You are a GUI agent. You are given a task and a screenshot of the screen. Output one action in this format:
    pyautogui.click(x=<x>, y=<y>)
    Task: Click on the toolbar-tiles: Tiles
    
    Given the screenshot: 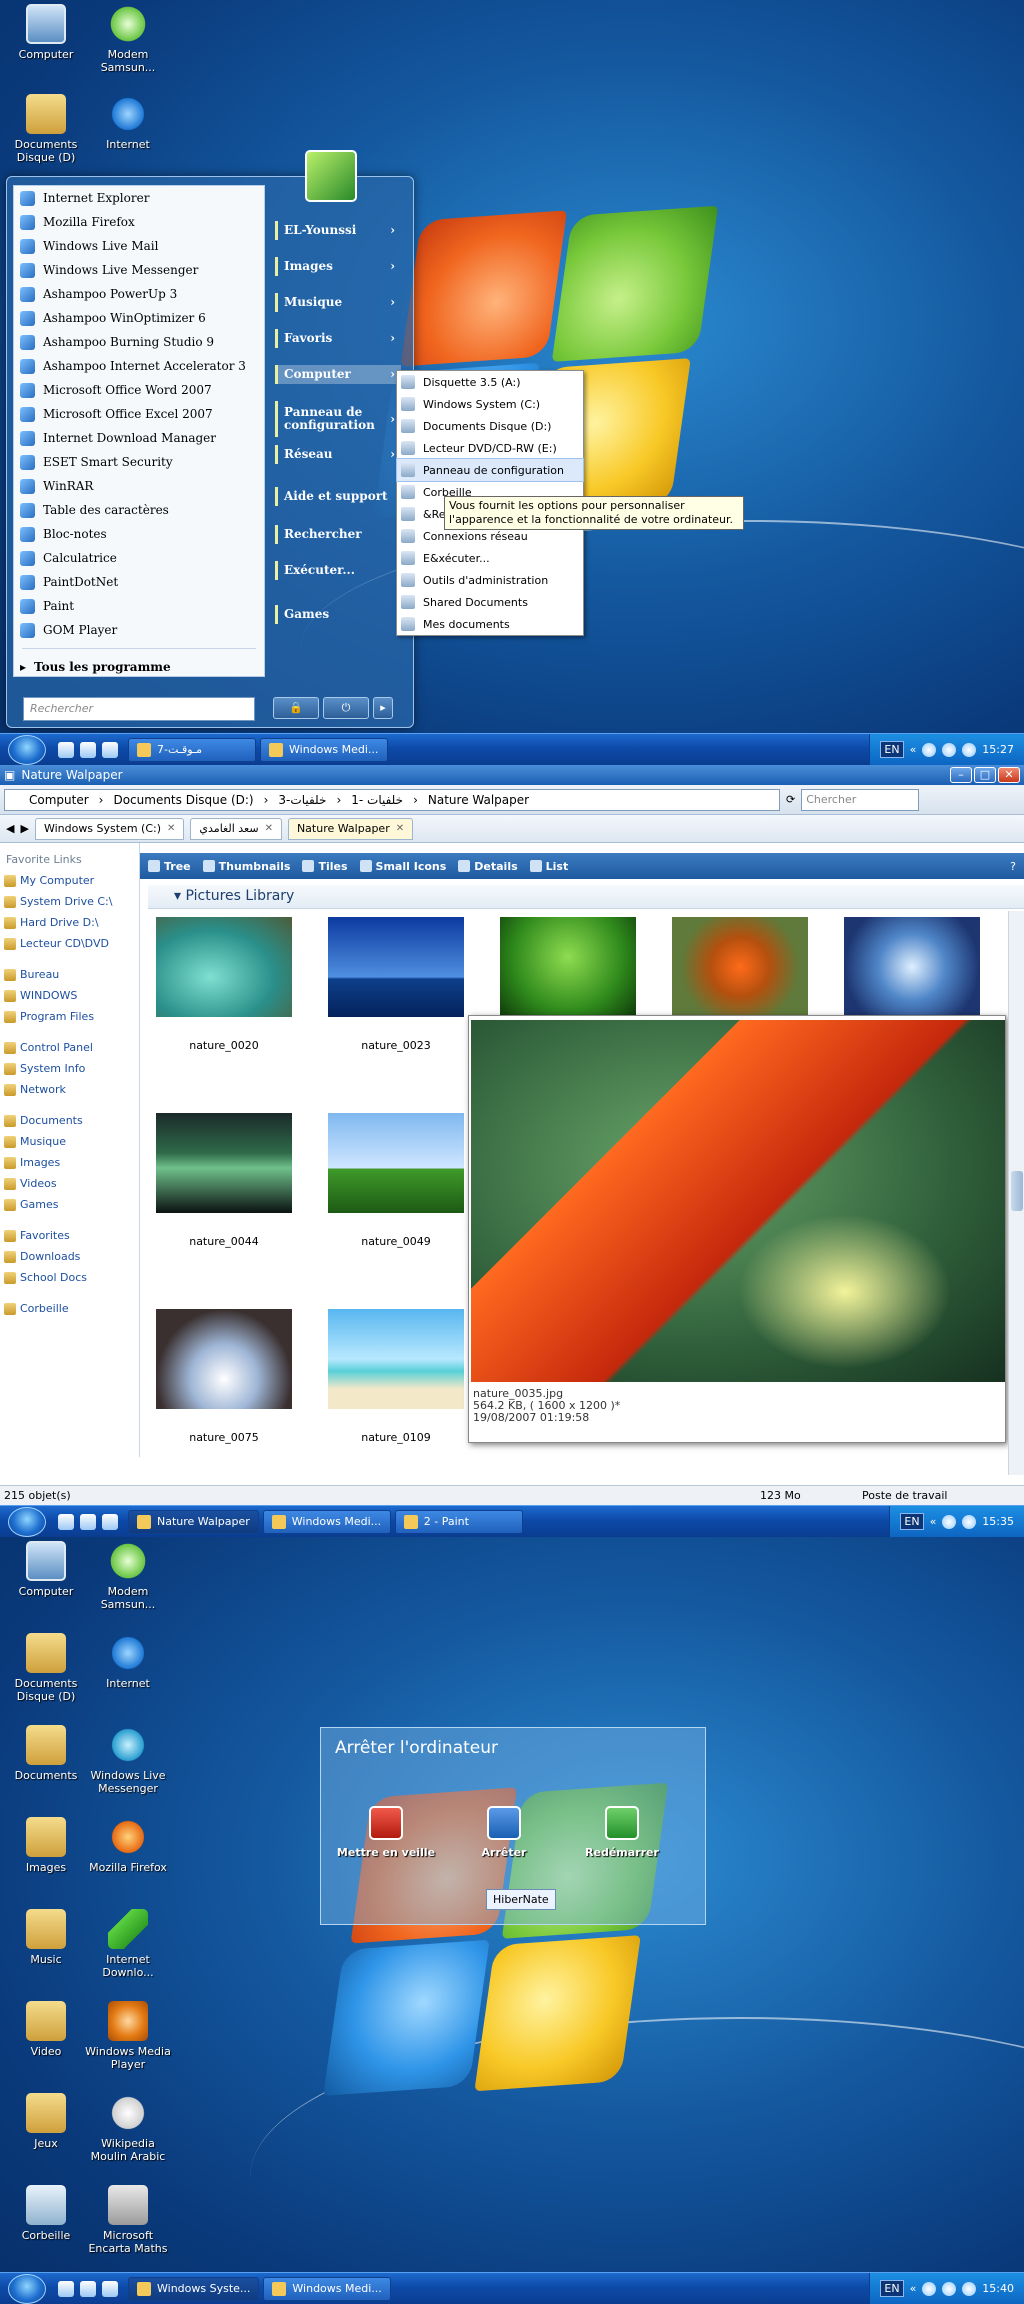 What is the action you would take?
    pyautogui.click(x=325, y=866)
    